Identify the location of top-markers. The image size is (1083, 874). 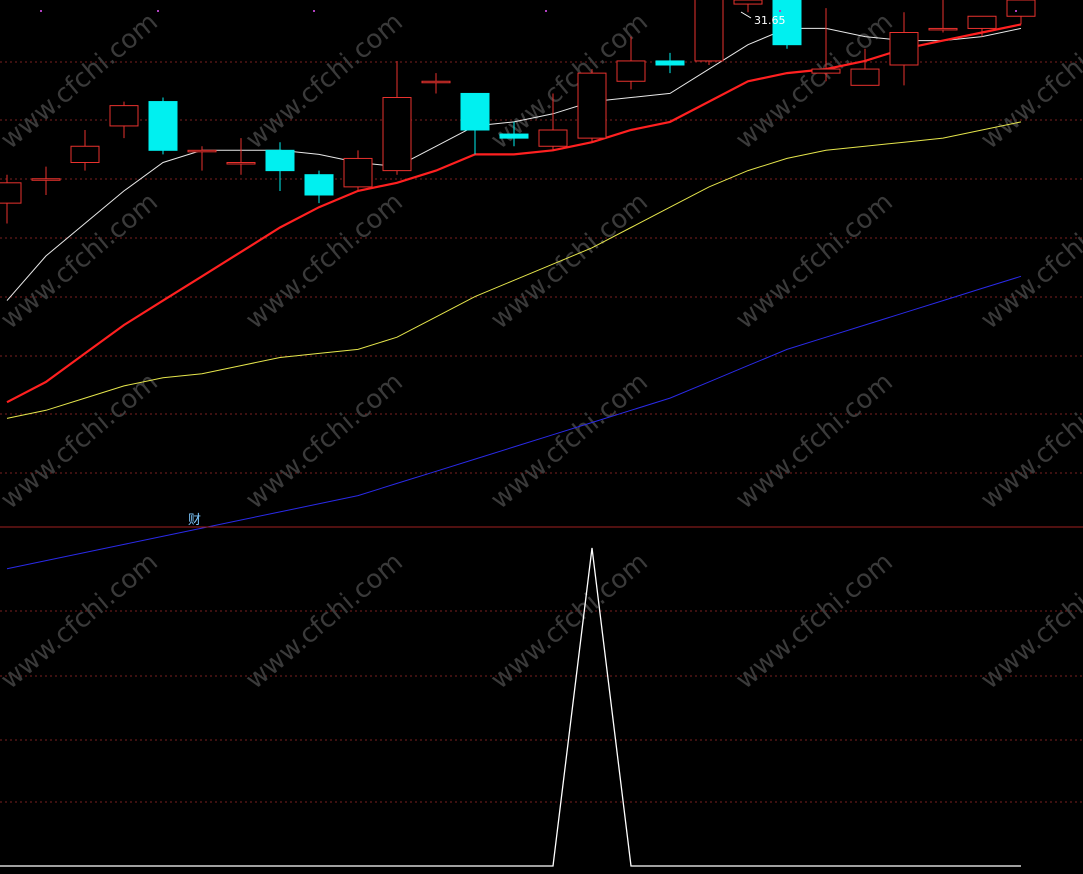
(528, 11).